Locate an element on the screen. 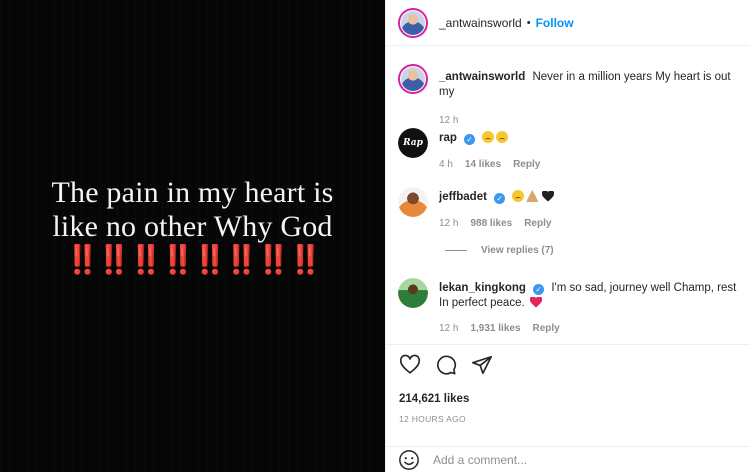 This screenshot has width=750, height=472. caption-avatar is located at coordinates (413, 79).